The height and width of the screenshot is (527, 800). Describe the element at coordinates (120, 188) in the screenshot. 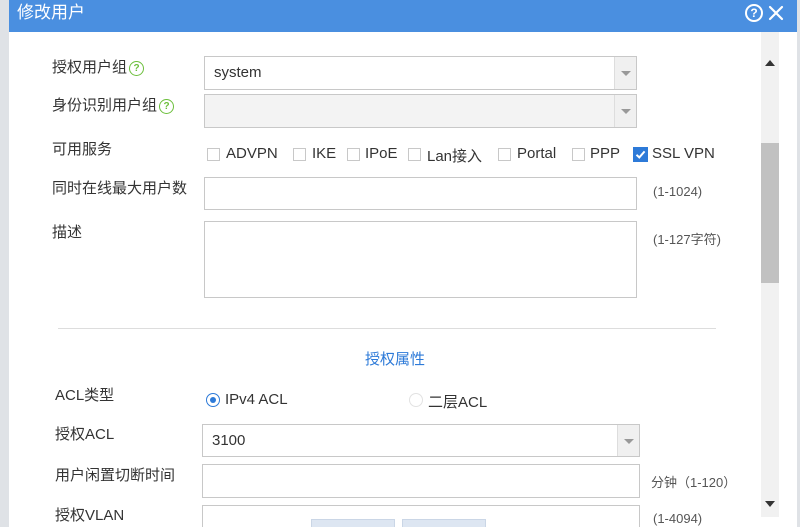

I see `max-online-label: 同时在线最大用户数` at that location.